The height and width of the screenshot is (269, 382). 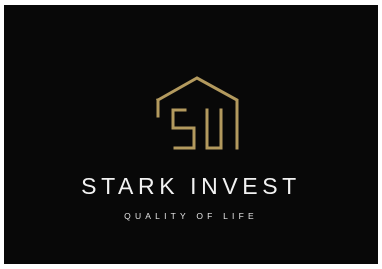 I want to click on house-si-monogram-icon, so click(x=197, y=113).